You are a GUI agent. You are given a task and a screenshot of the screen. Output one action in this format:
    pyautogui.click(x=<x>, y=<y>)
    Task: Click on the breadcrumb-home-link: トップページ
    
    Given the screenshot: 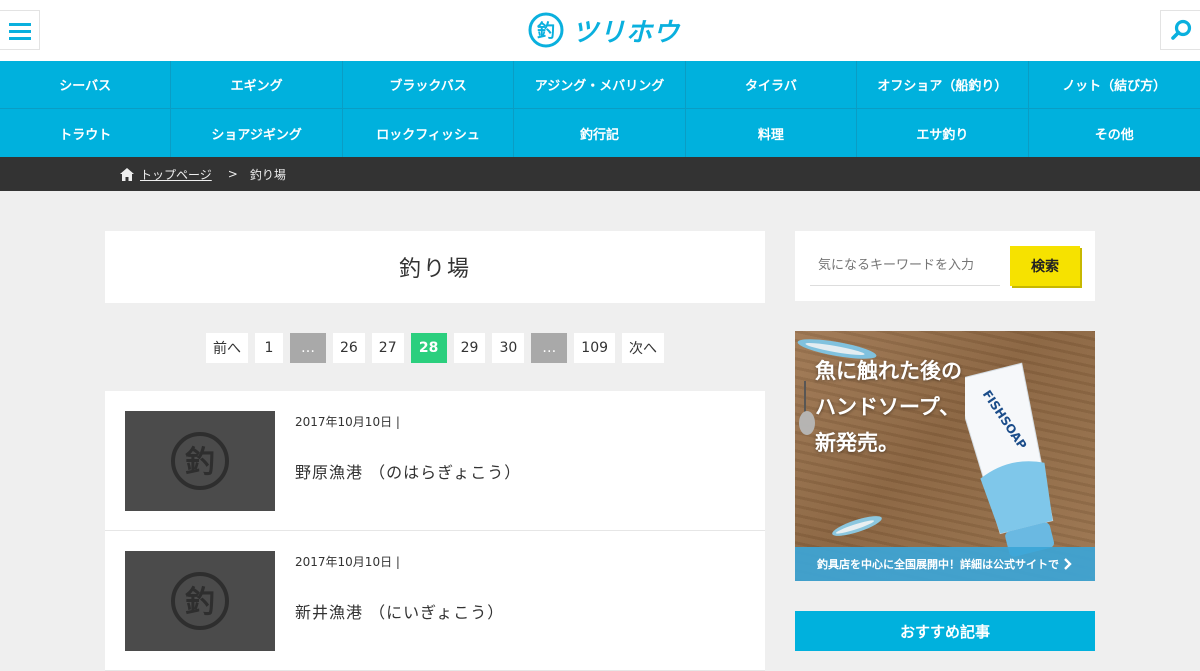 What is the action you would take?
    pyautogui.click(x=176, y=174)
    